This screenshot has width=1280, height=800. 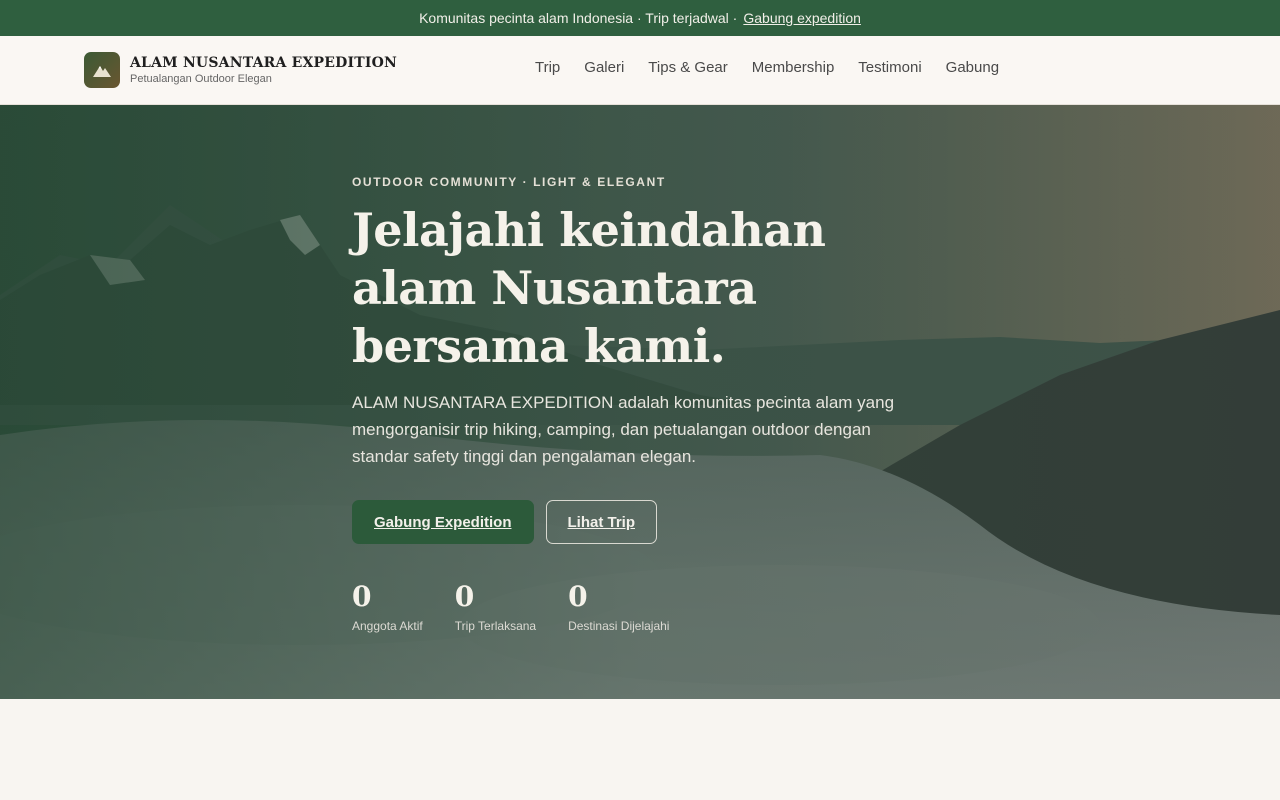 I want to click on nav-item-trip: Trip, so click(x=547, y=67).